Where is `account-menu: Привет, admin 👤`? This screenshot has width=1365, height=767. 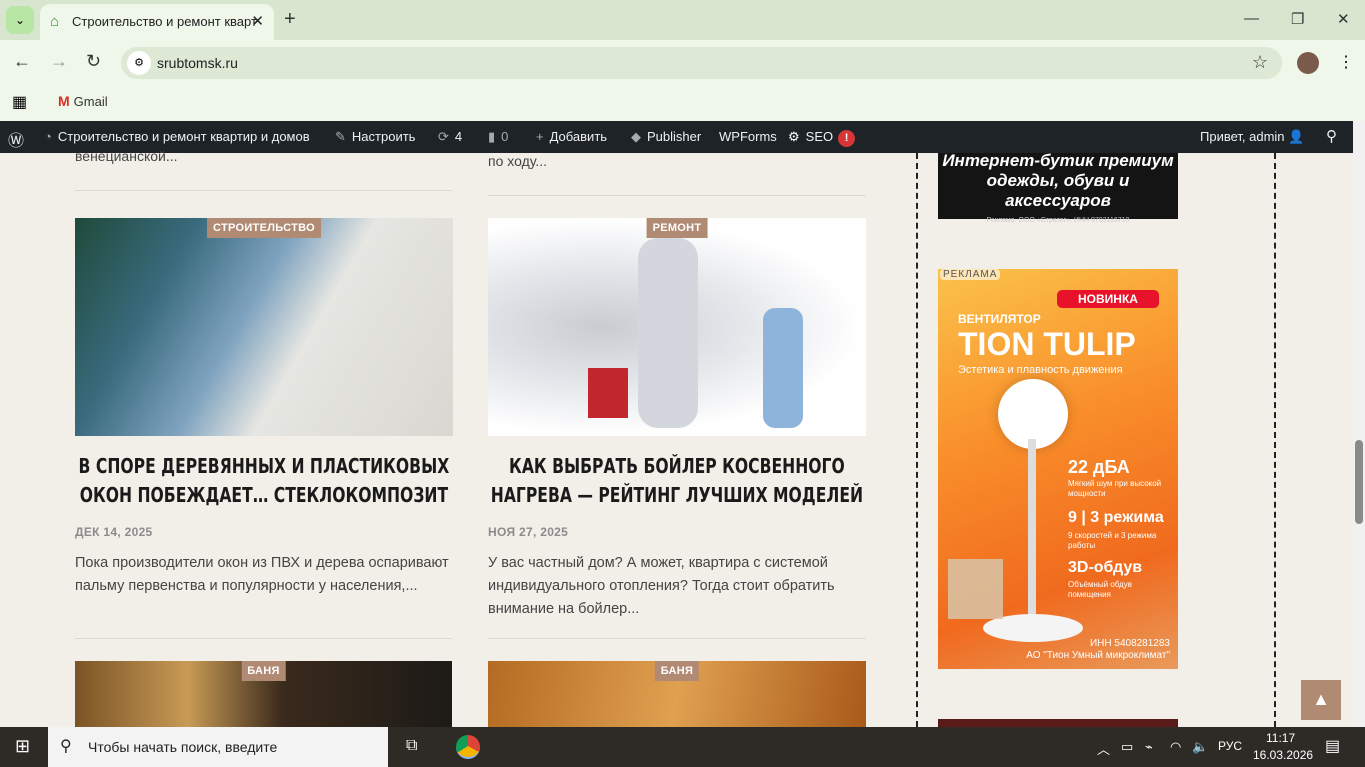
account-menu: Привет, admin 👤 is located at coordinates (1255, 137).